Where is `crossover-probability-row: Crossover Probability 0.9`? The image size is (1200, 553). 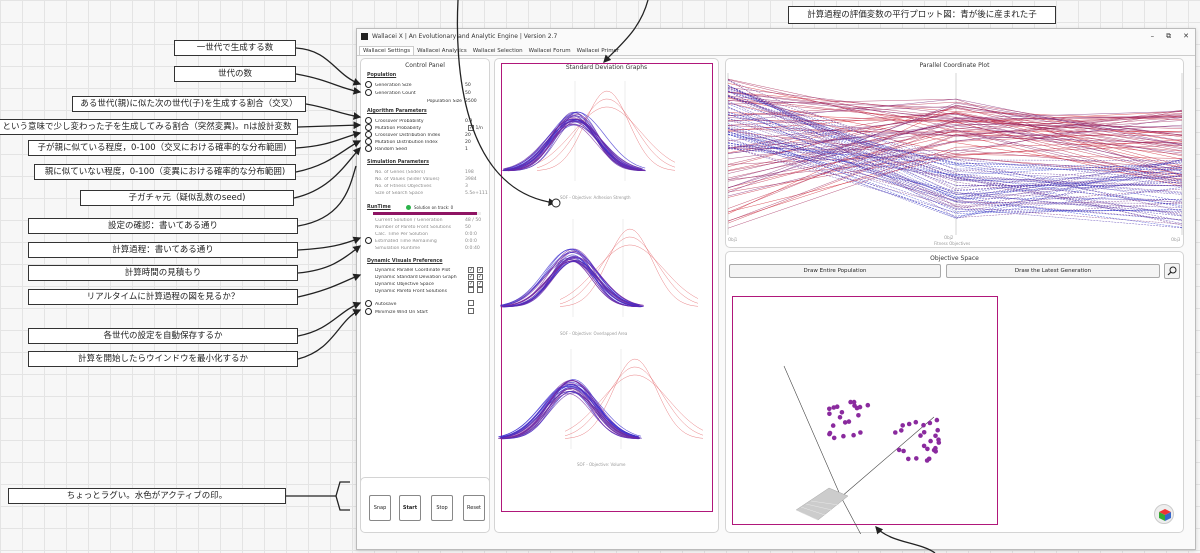 crossover-probability-row: Crossover Probability 0.9 is located at coordinates (431, 121).